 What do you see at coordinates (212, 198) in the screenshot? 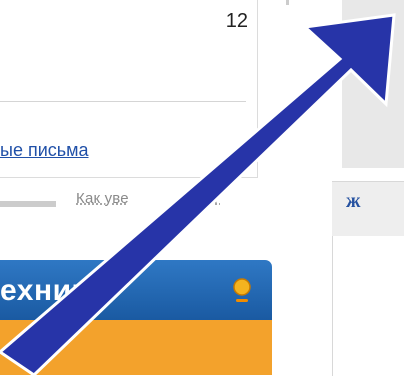
I see `help-question-tail: ь?` at bounding box center [212, 198].